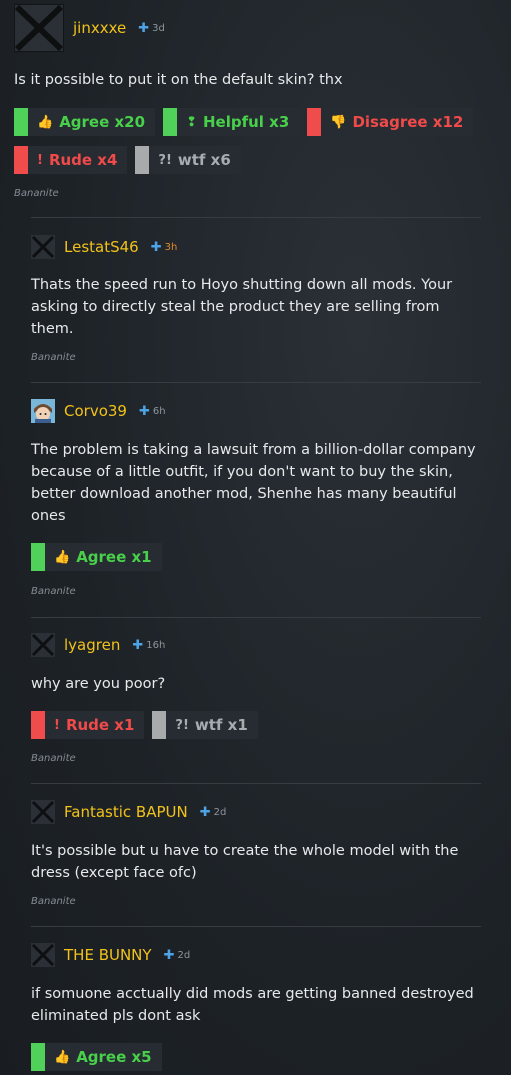 Image resolution: width=511 pixels, height=1075 pixels. Describe the element at coordinates (149, 645) in the screenshot. I see `post-time: ✚ 16h` at that location.